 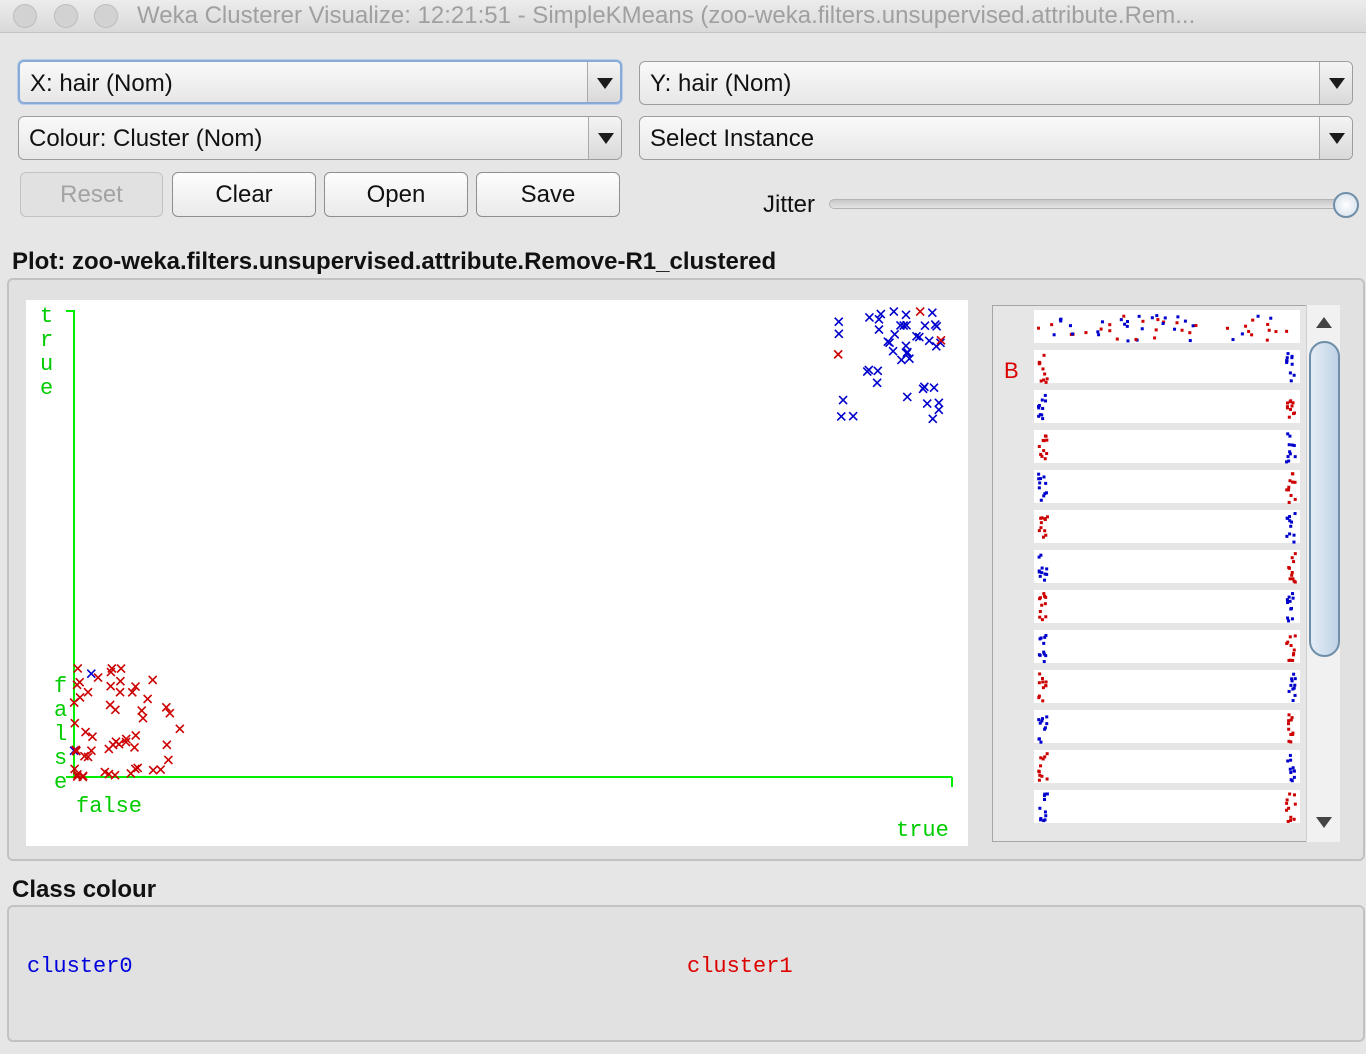 What do you see at coordinates (740, 966) in the screenshot?
I see `legend-cluster1: cluster1` at bounding box center [740, 966].